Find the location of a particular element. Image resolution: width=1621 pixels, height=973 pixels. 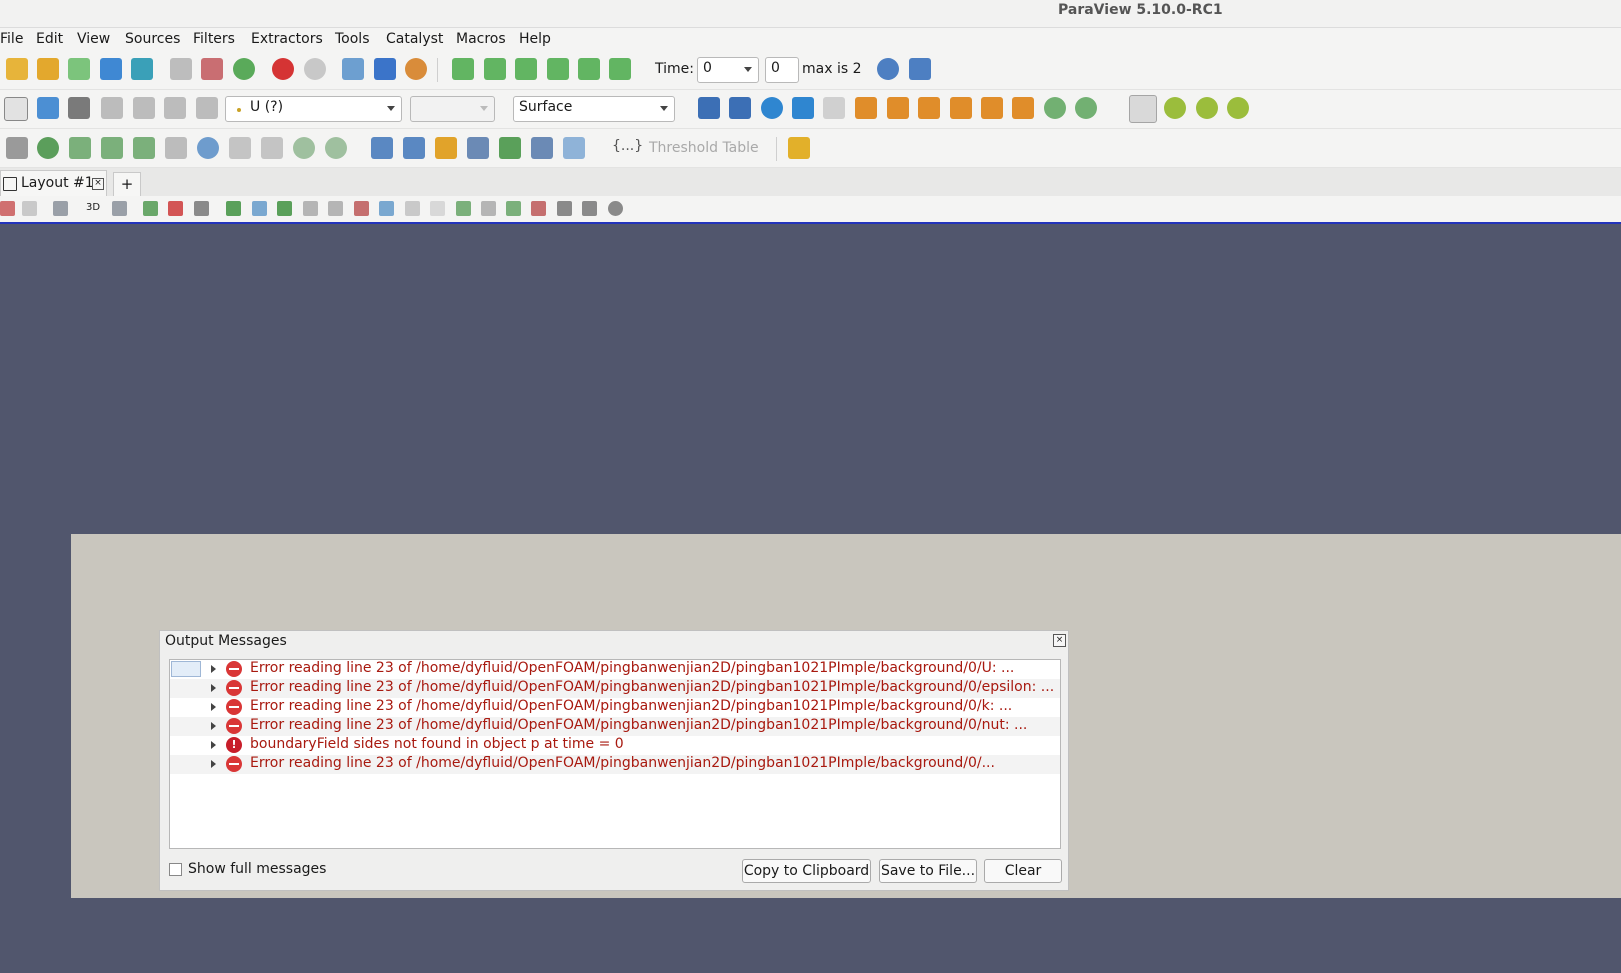

capture-icon is located at coordinates (29, 208).